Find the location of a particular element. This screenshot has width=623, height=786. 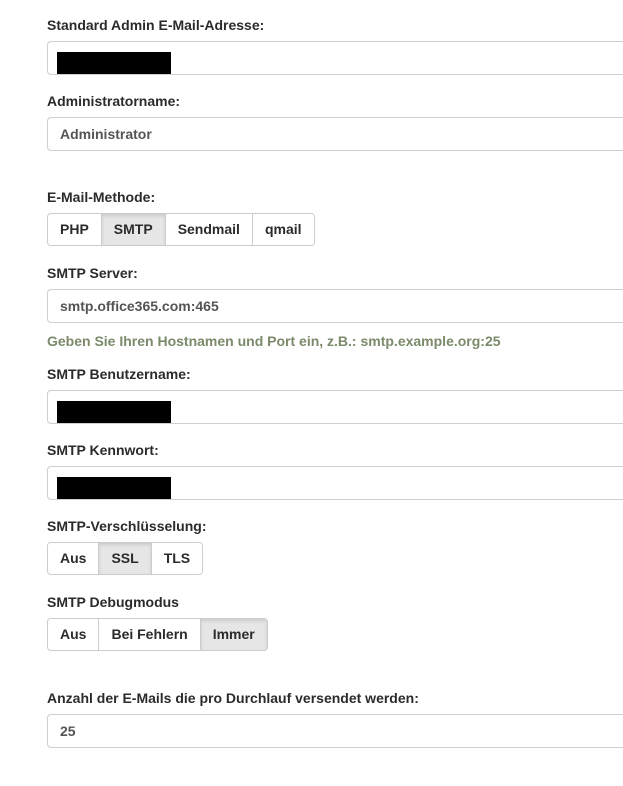

smtp-server-input is located at coordinates (335, 306).